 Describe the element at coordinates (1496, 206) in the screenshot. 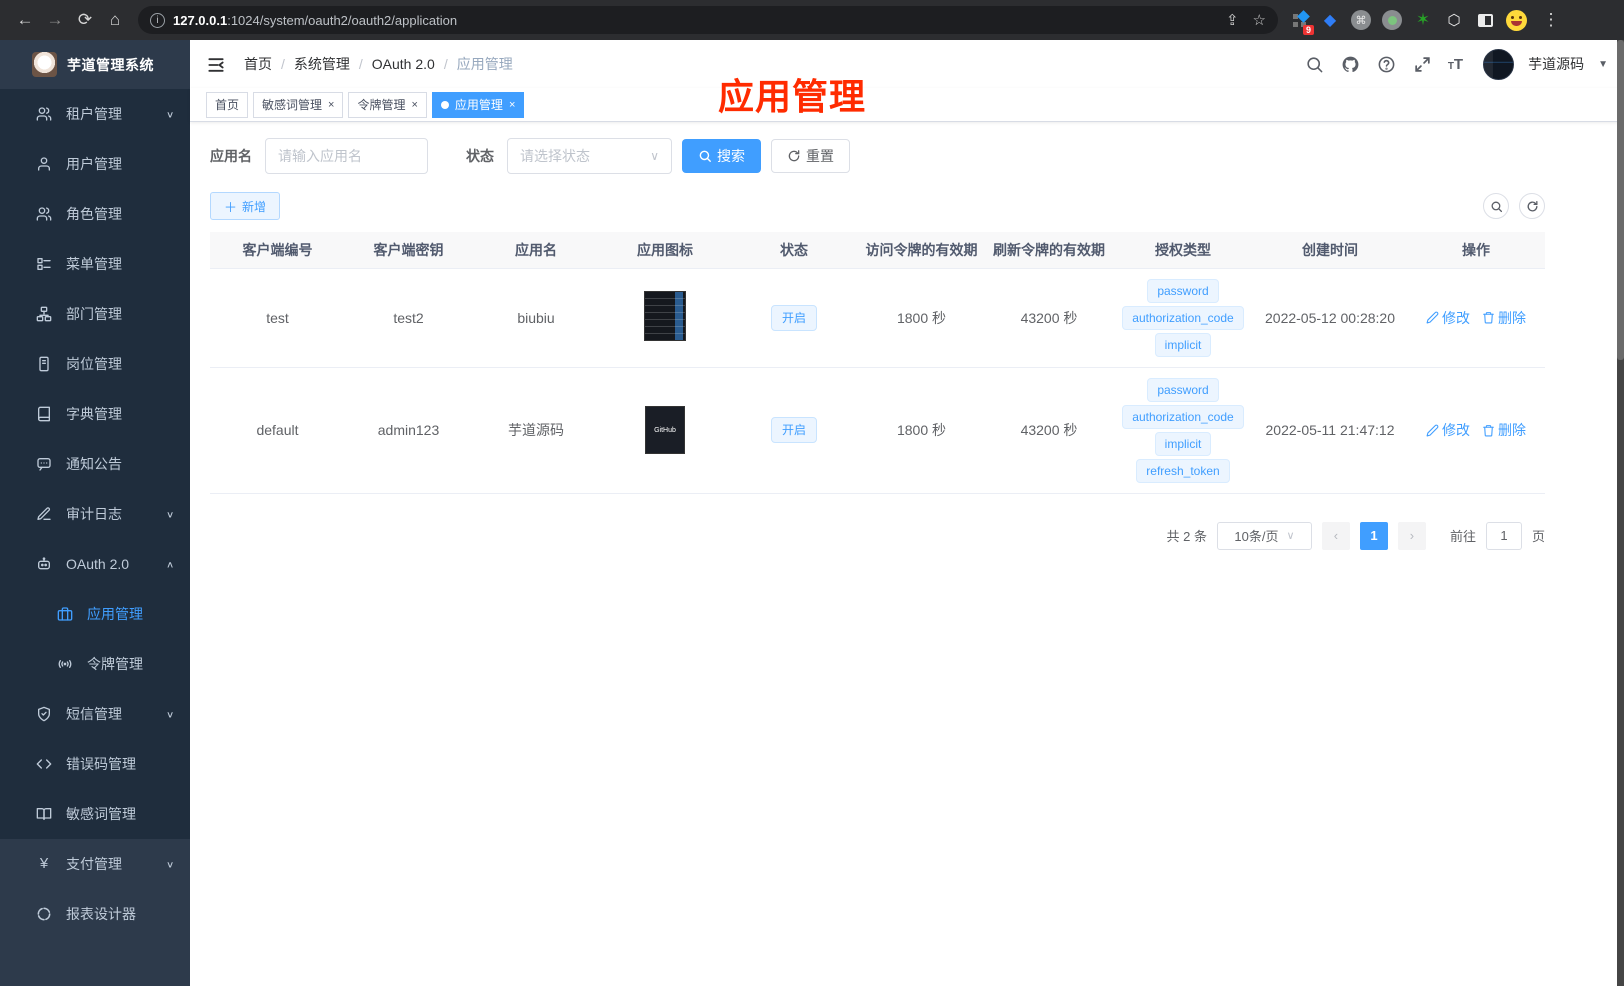

I see `toggle-search-button` at that location.